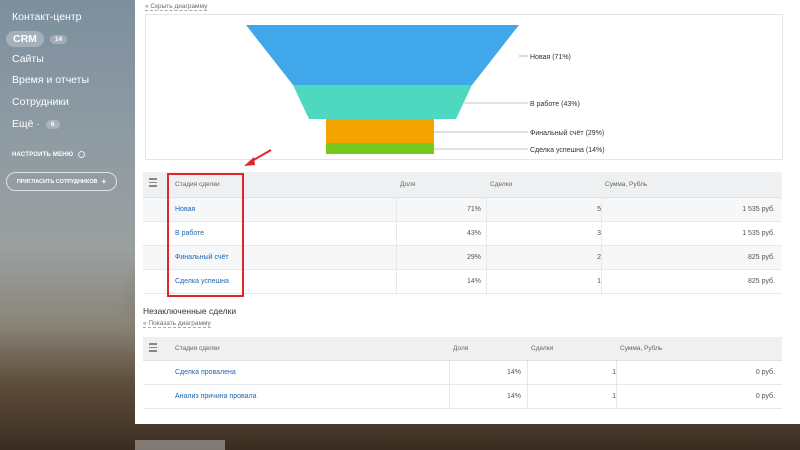  What do you see at coordinates (177, 324) in the screenshot?
I see `show-diagram-link: « Показать диаграмму` at bounding box center [177, 324].